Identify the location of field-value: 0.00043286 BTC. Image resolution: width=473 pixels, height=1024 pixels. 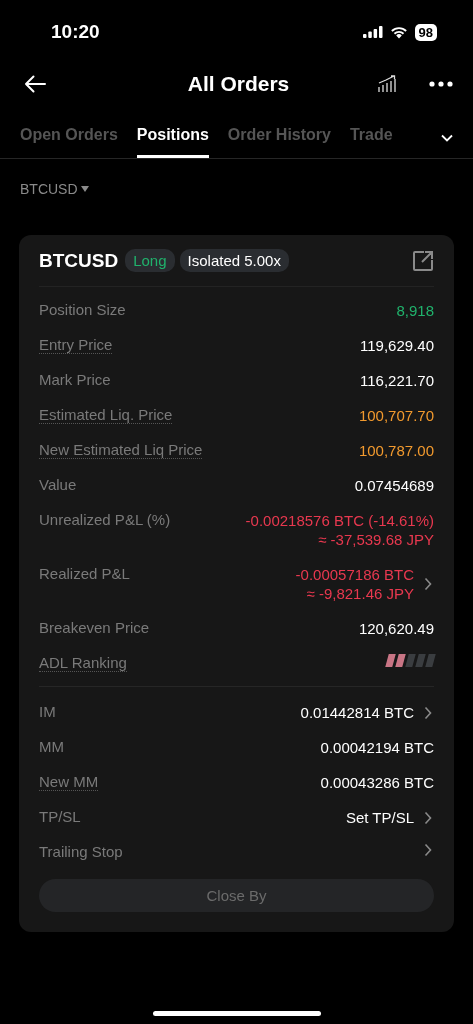
(377, 782).